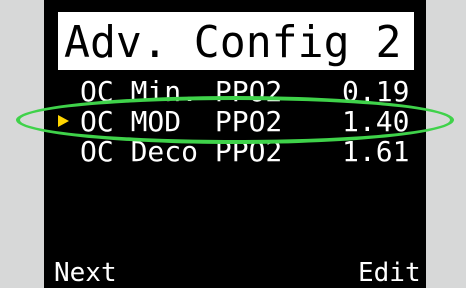 This screenshot has width=466, height=288. What do you see at coordinates (233, 42) in the screenshot?
I see `page-title: Adv. Config 2` at bounding box center [233, 42].